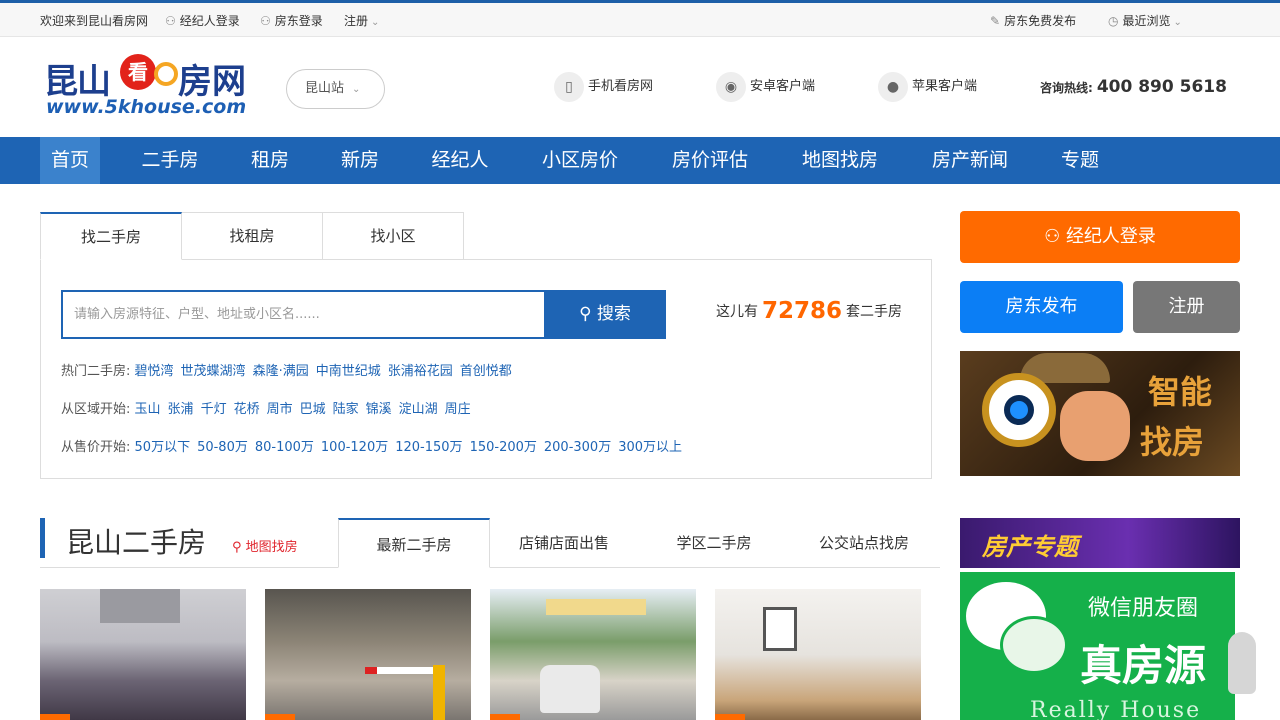 Image resolution: width=1280 pixels, height=720 pixels. I want to click on wechat-banner: 微信朋友圈 真房源 Really House, so click(1097, 646).